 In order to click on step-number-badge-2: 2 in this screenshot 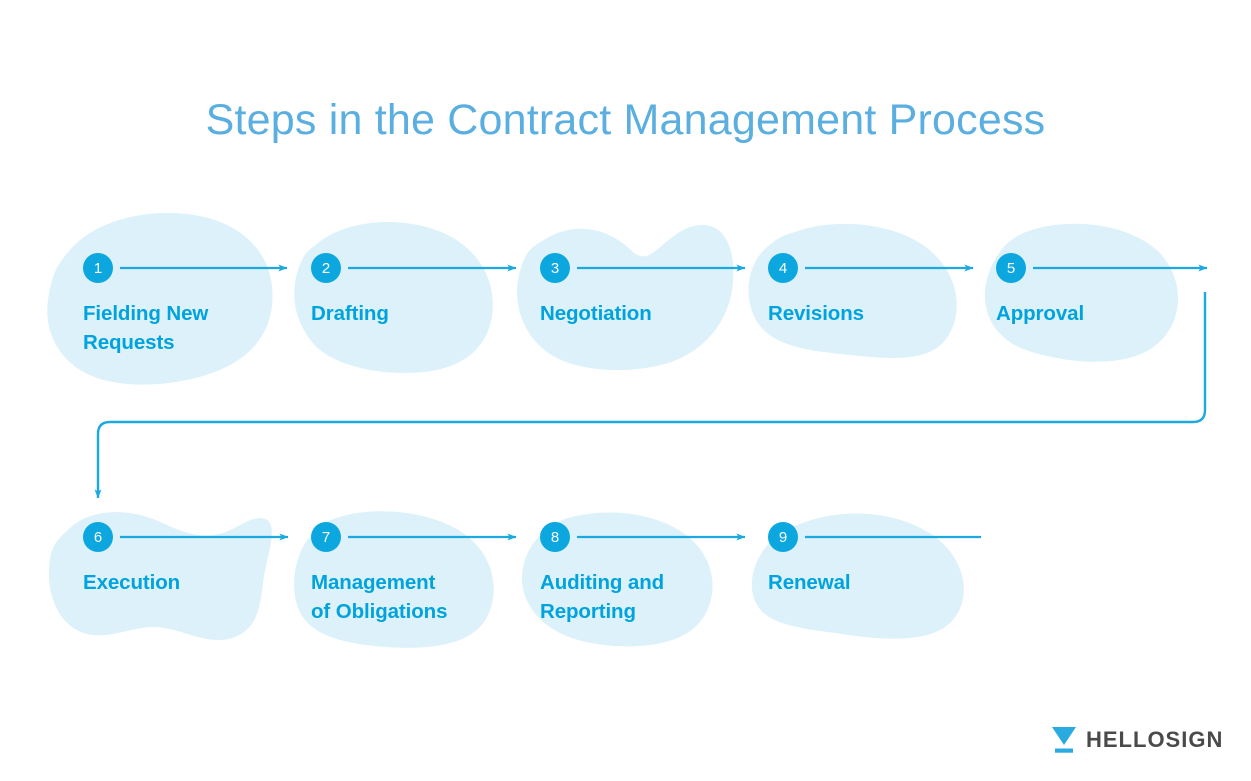, I will do `click(326, 268)`.